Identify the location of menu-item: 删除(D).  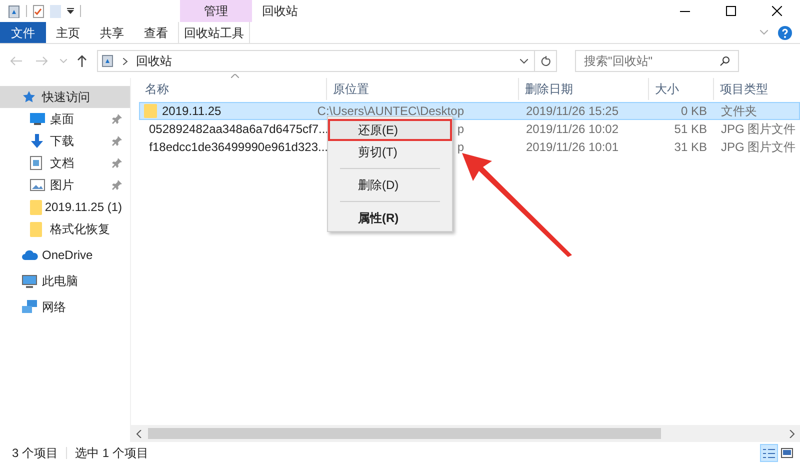
(390, 185).